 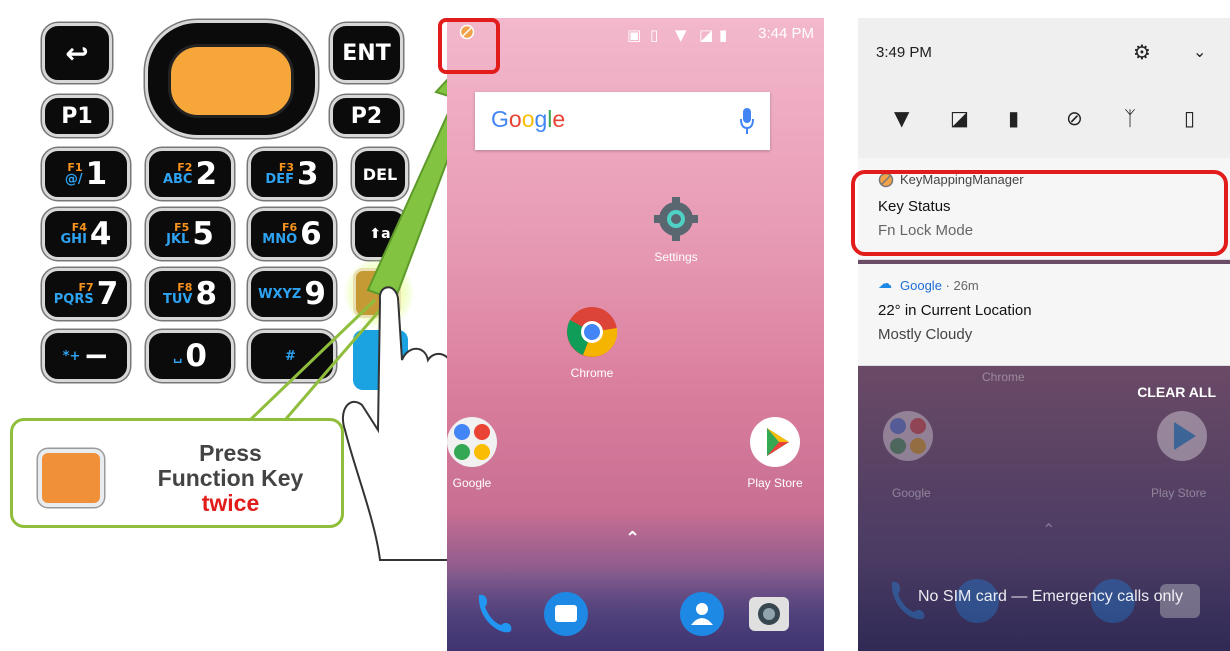 What do you see at coordinates (592, 373) in the screenshot?
I see `chrome-app-label: Chrome` at bounding box center [592, 373].